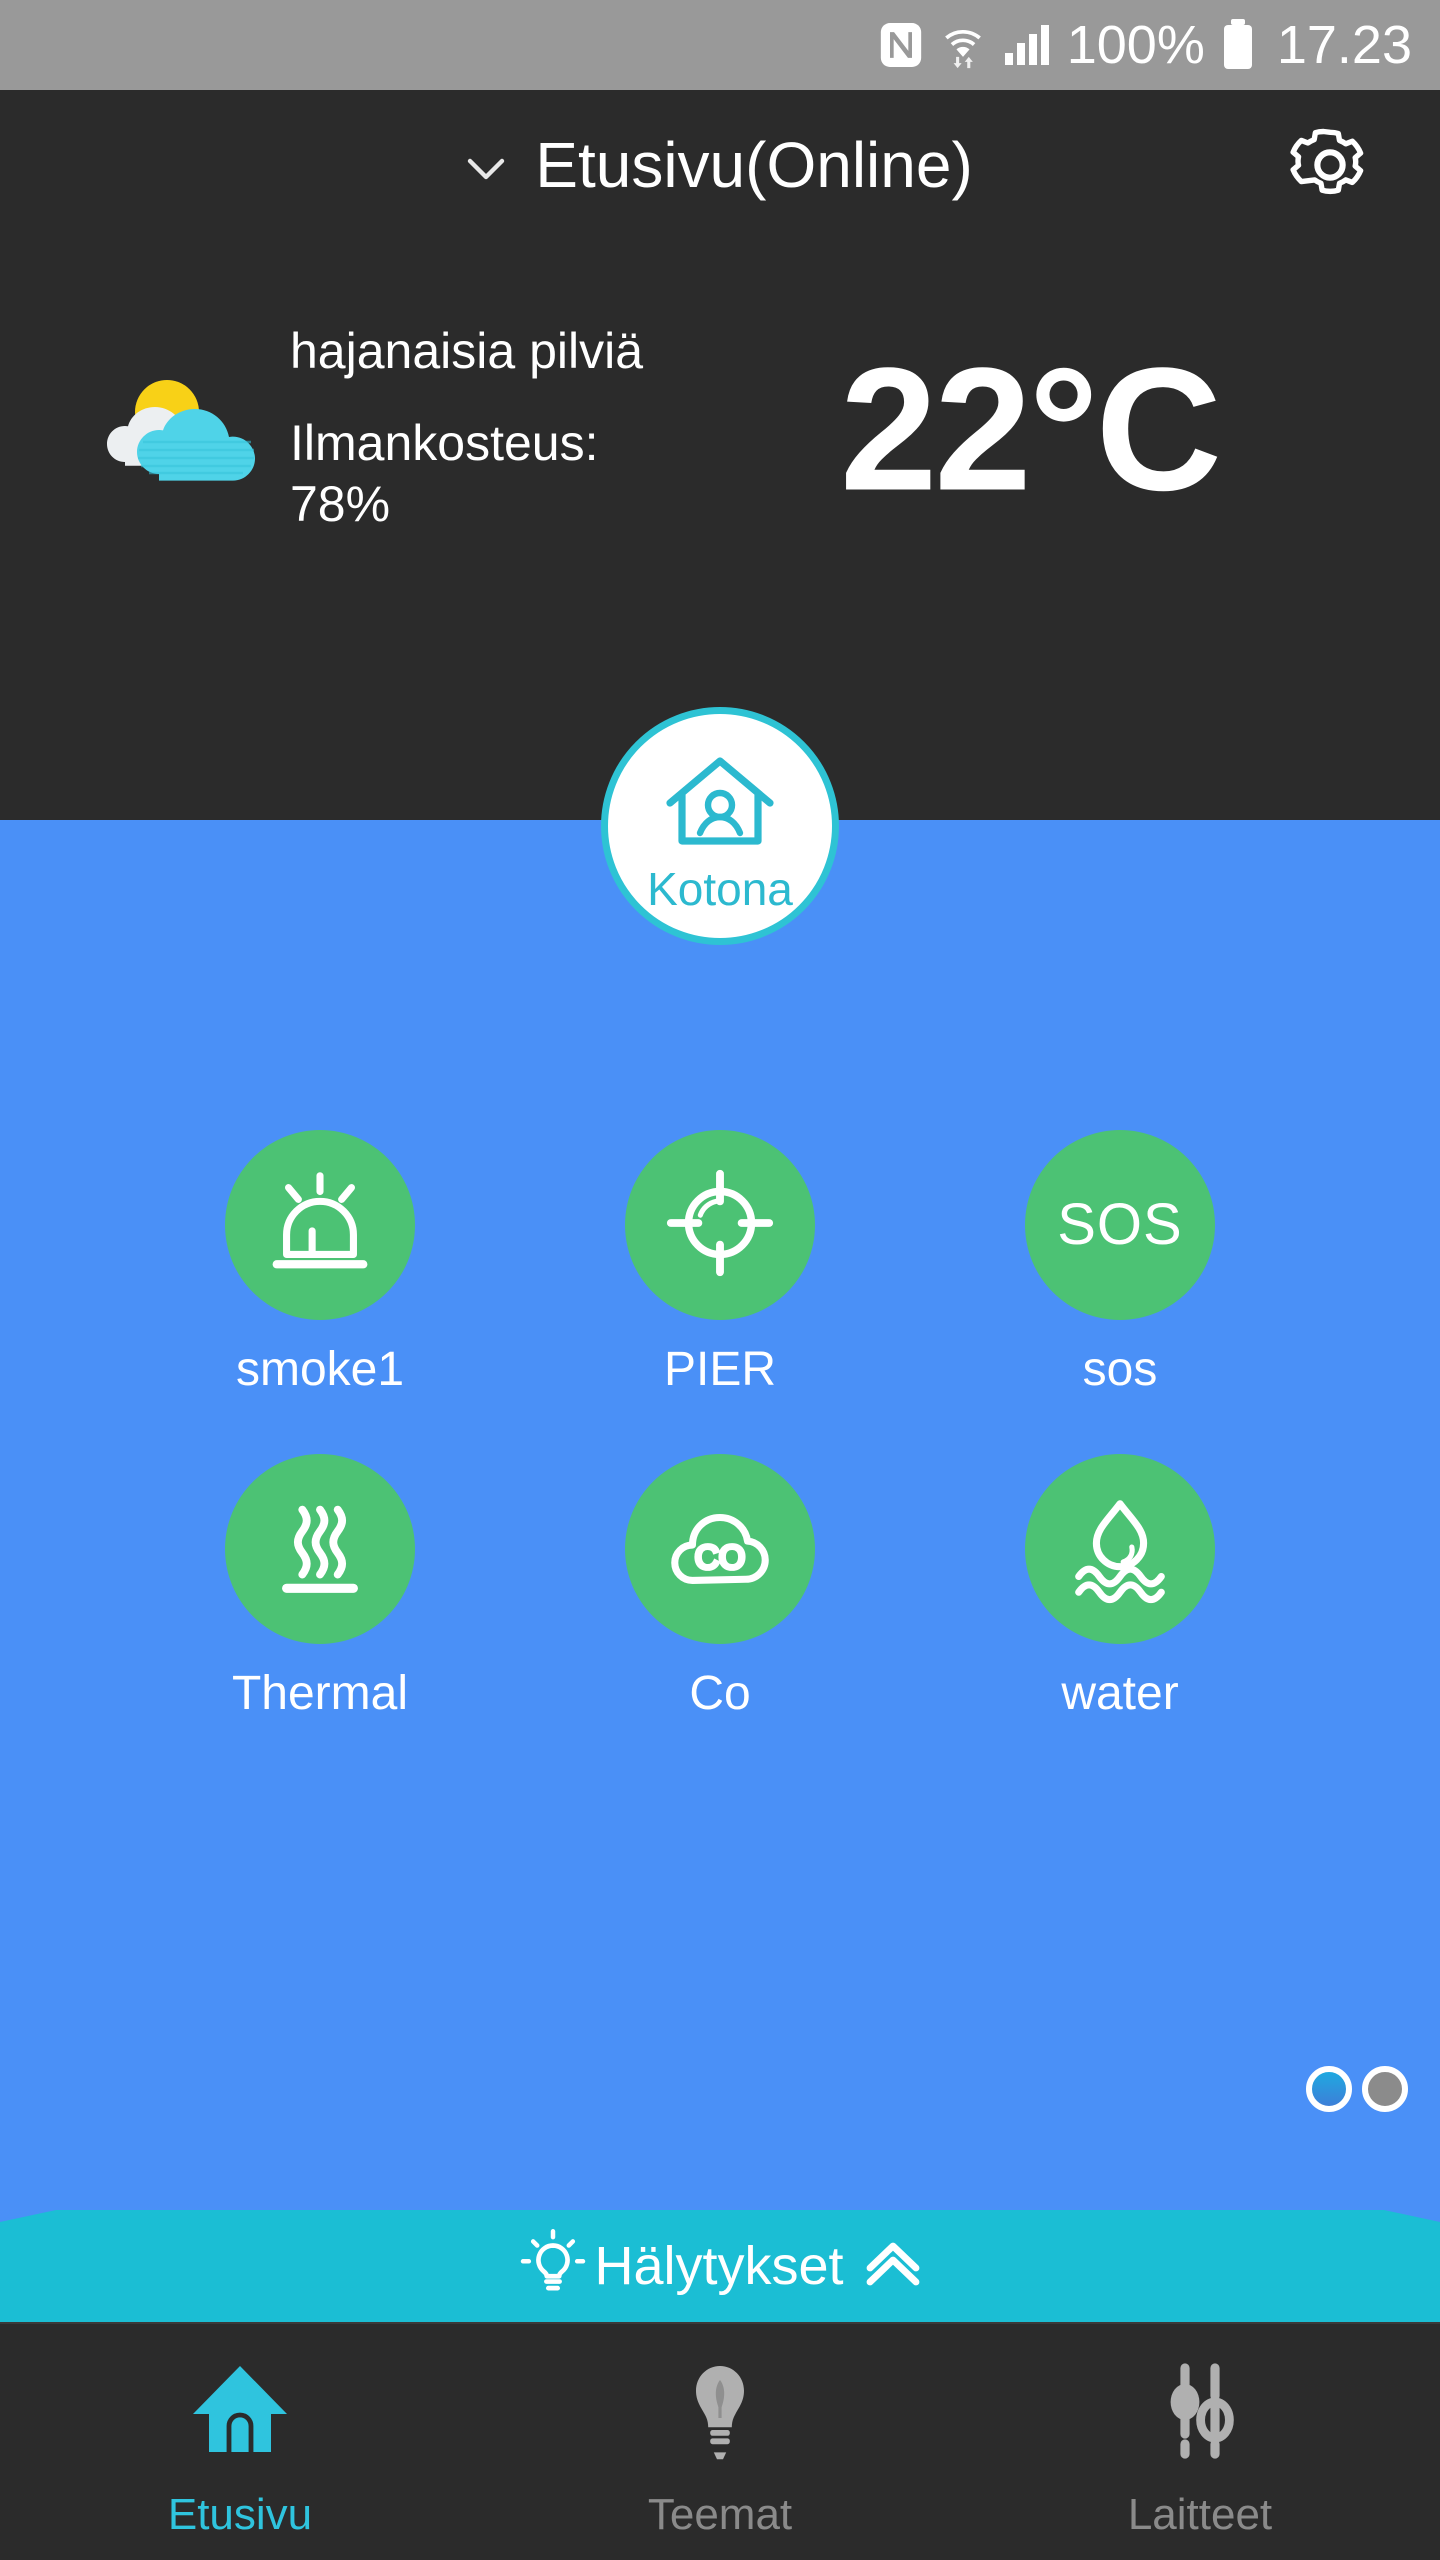 This screenshot has height=2560, width=1440. I want to click on weather-humidity: Ilmankosteus: 78%, so click(466, 474).